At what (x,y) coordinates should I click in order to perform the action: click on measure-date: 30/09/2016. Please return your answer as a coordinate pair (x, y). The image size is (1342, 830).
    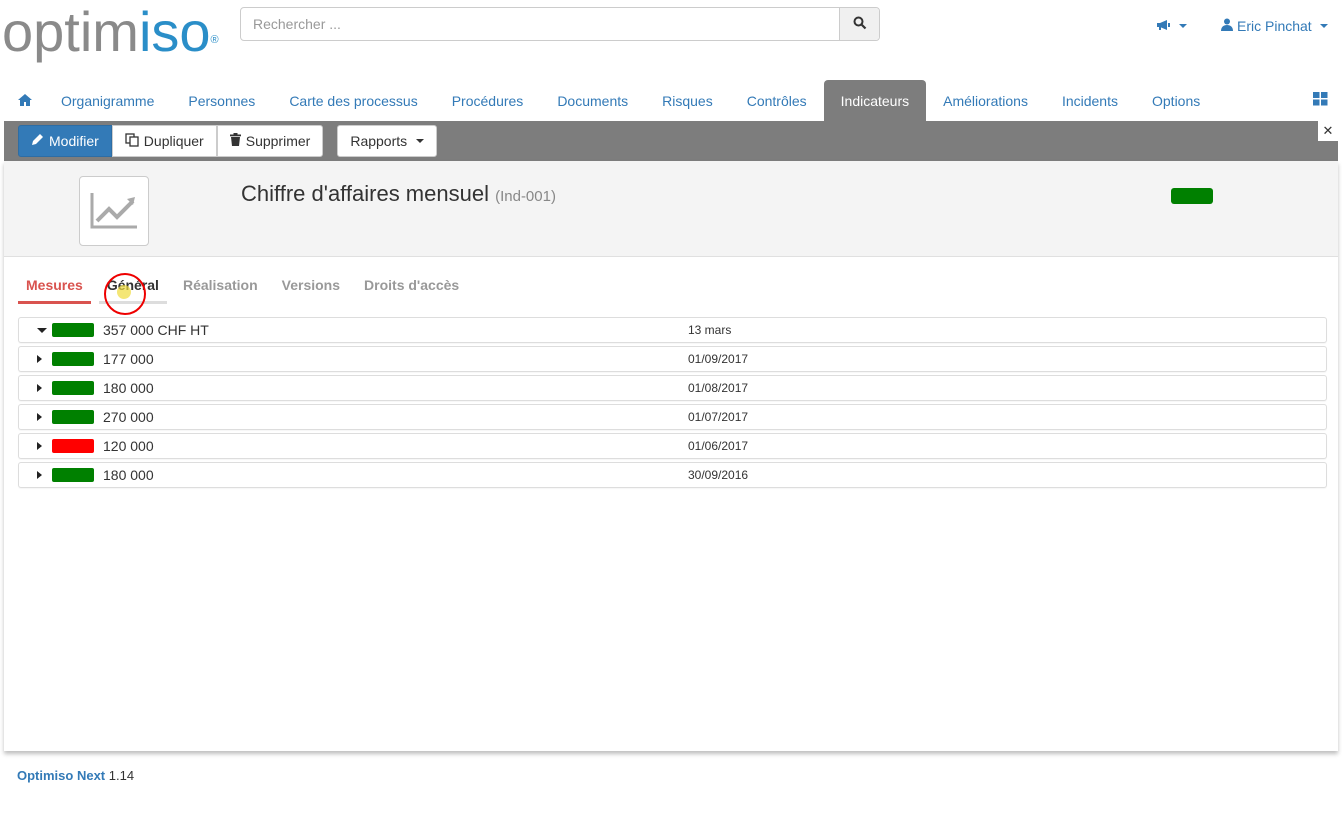
    Looking at the image, I should click on (718, 475).